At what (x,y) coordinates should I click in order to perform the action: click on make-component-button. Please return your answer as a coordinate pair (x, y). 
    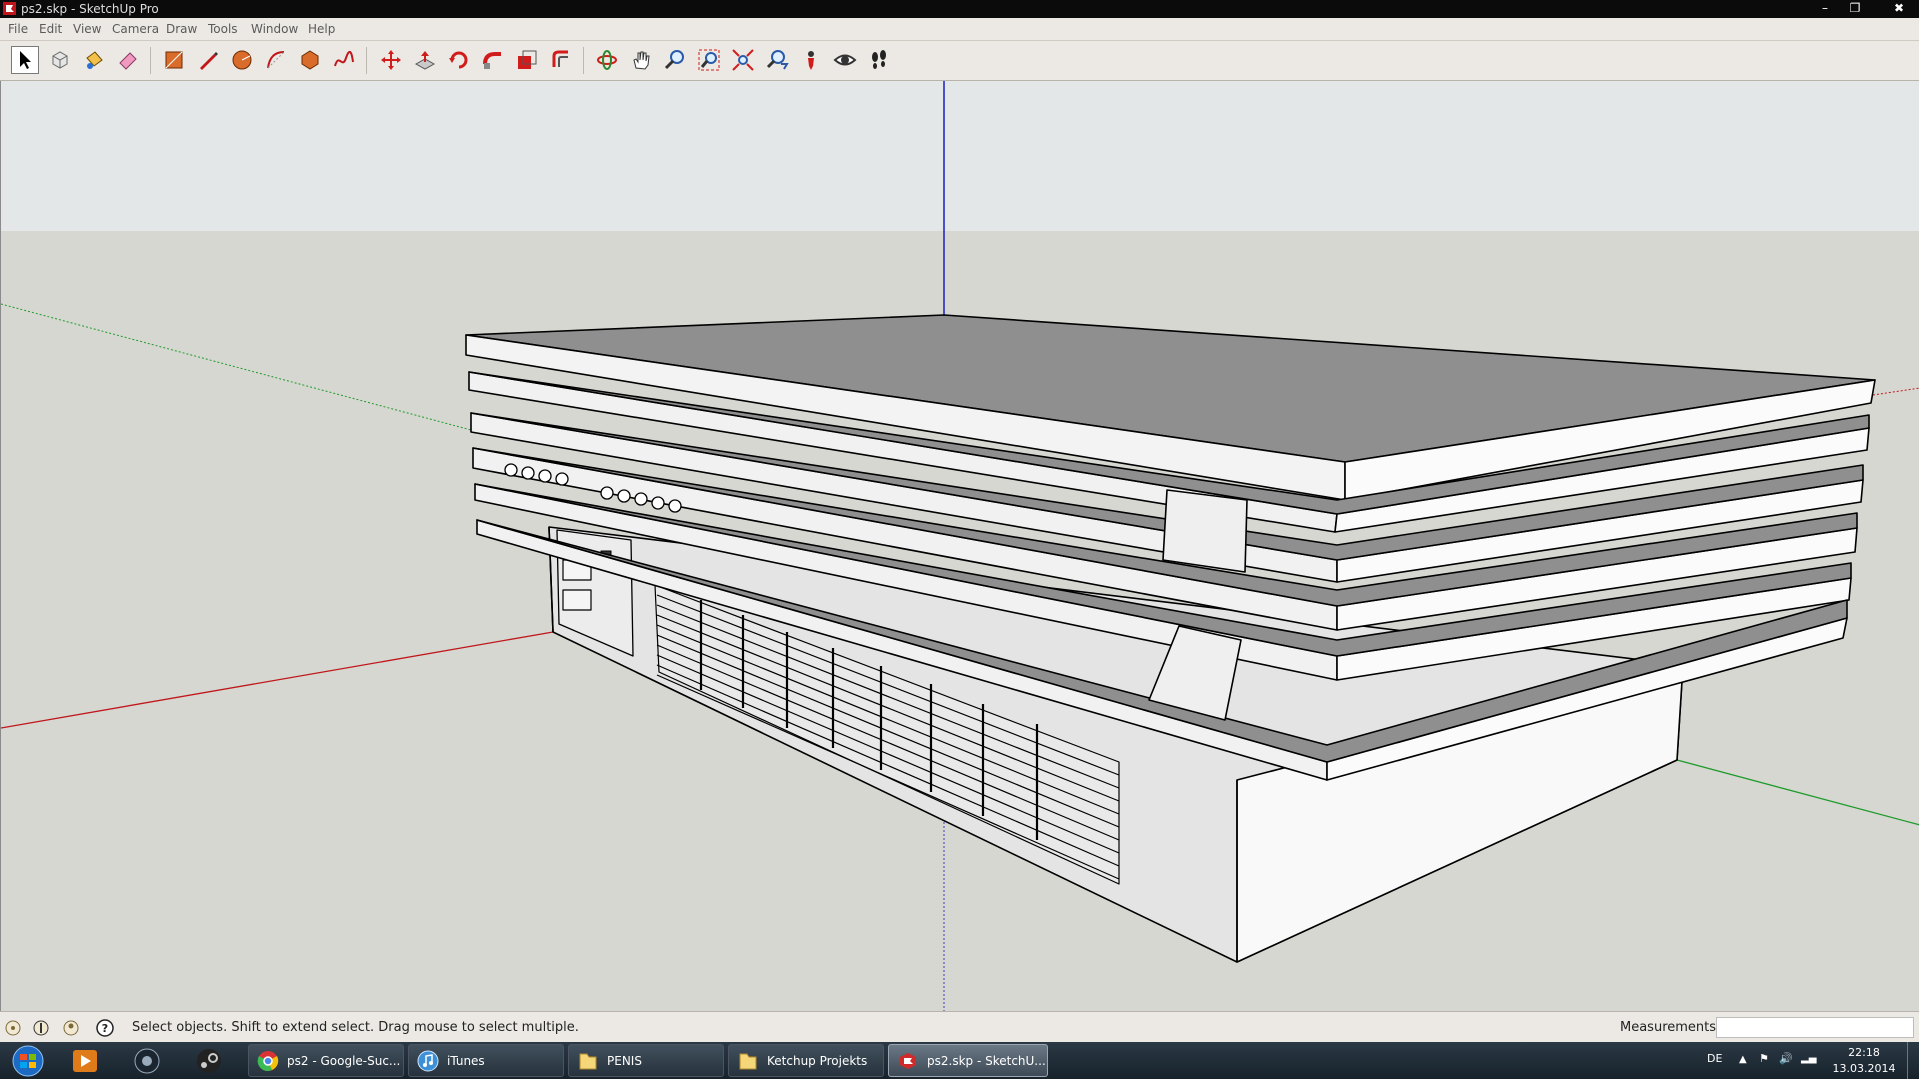
    Looking at the image, I should click on (60, 60).